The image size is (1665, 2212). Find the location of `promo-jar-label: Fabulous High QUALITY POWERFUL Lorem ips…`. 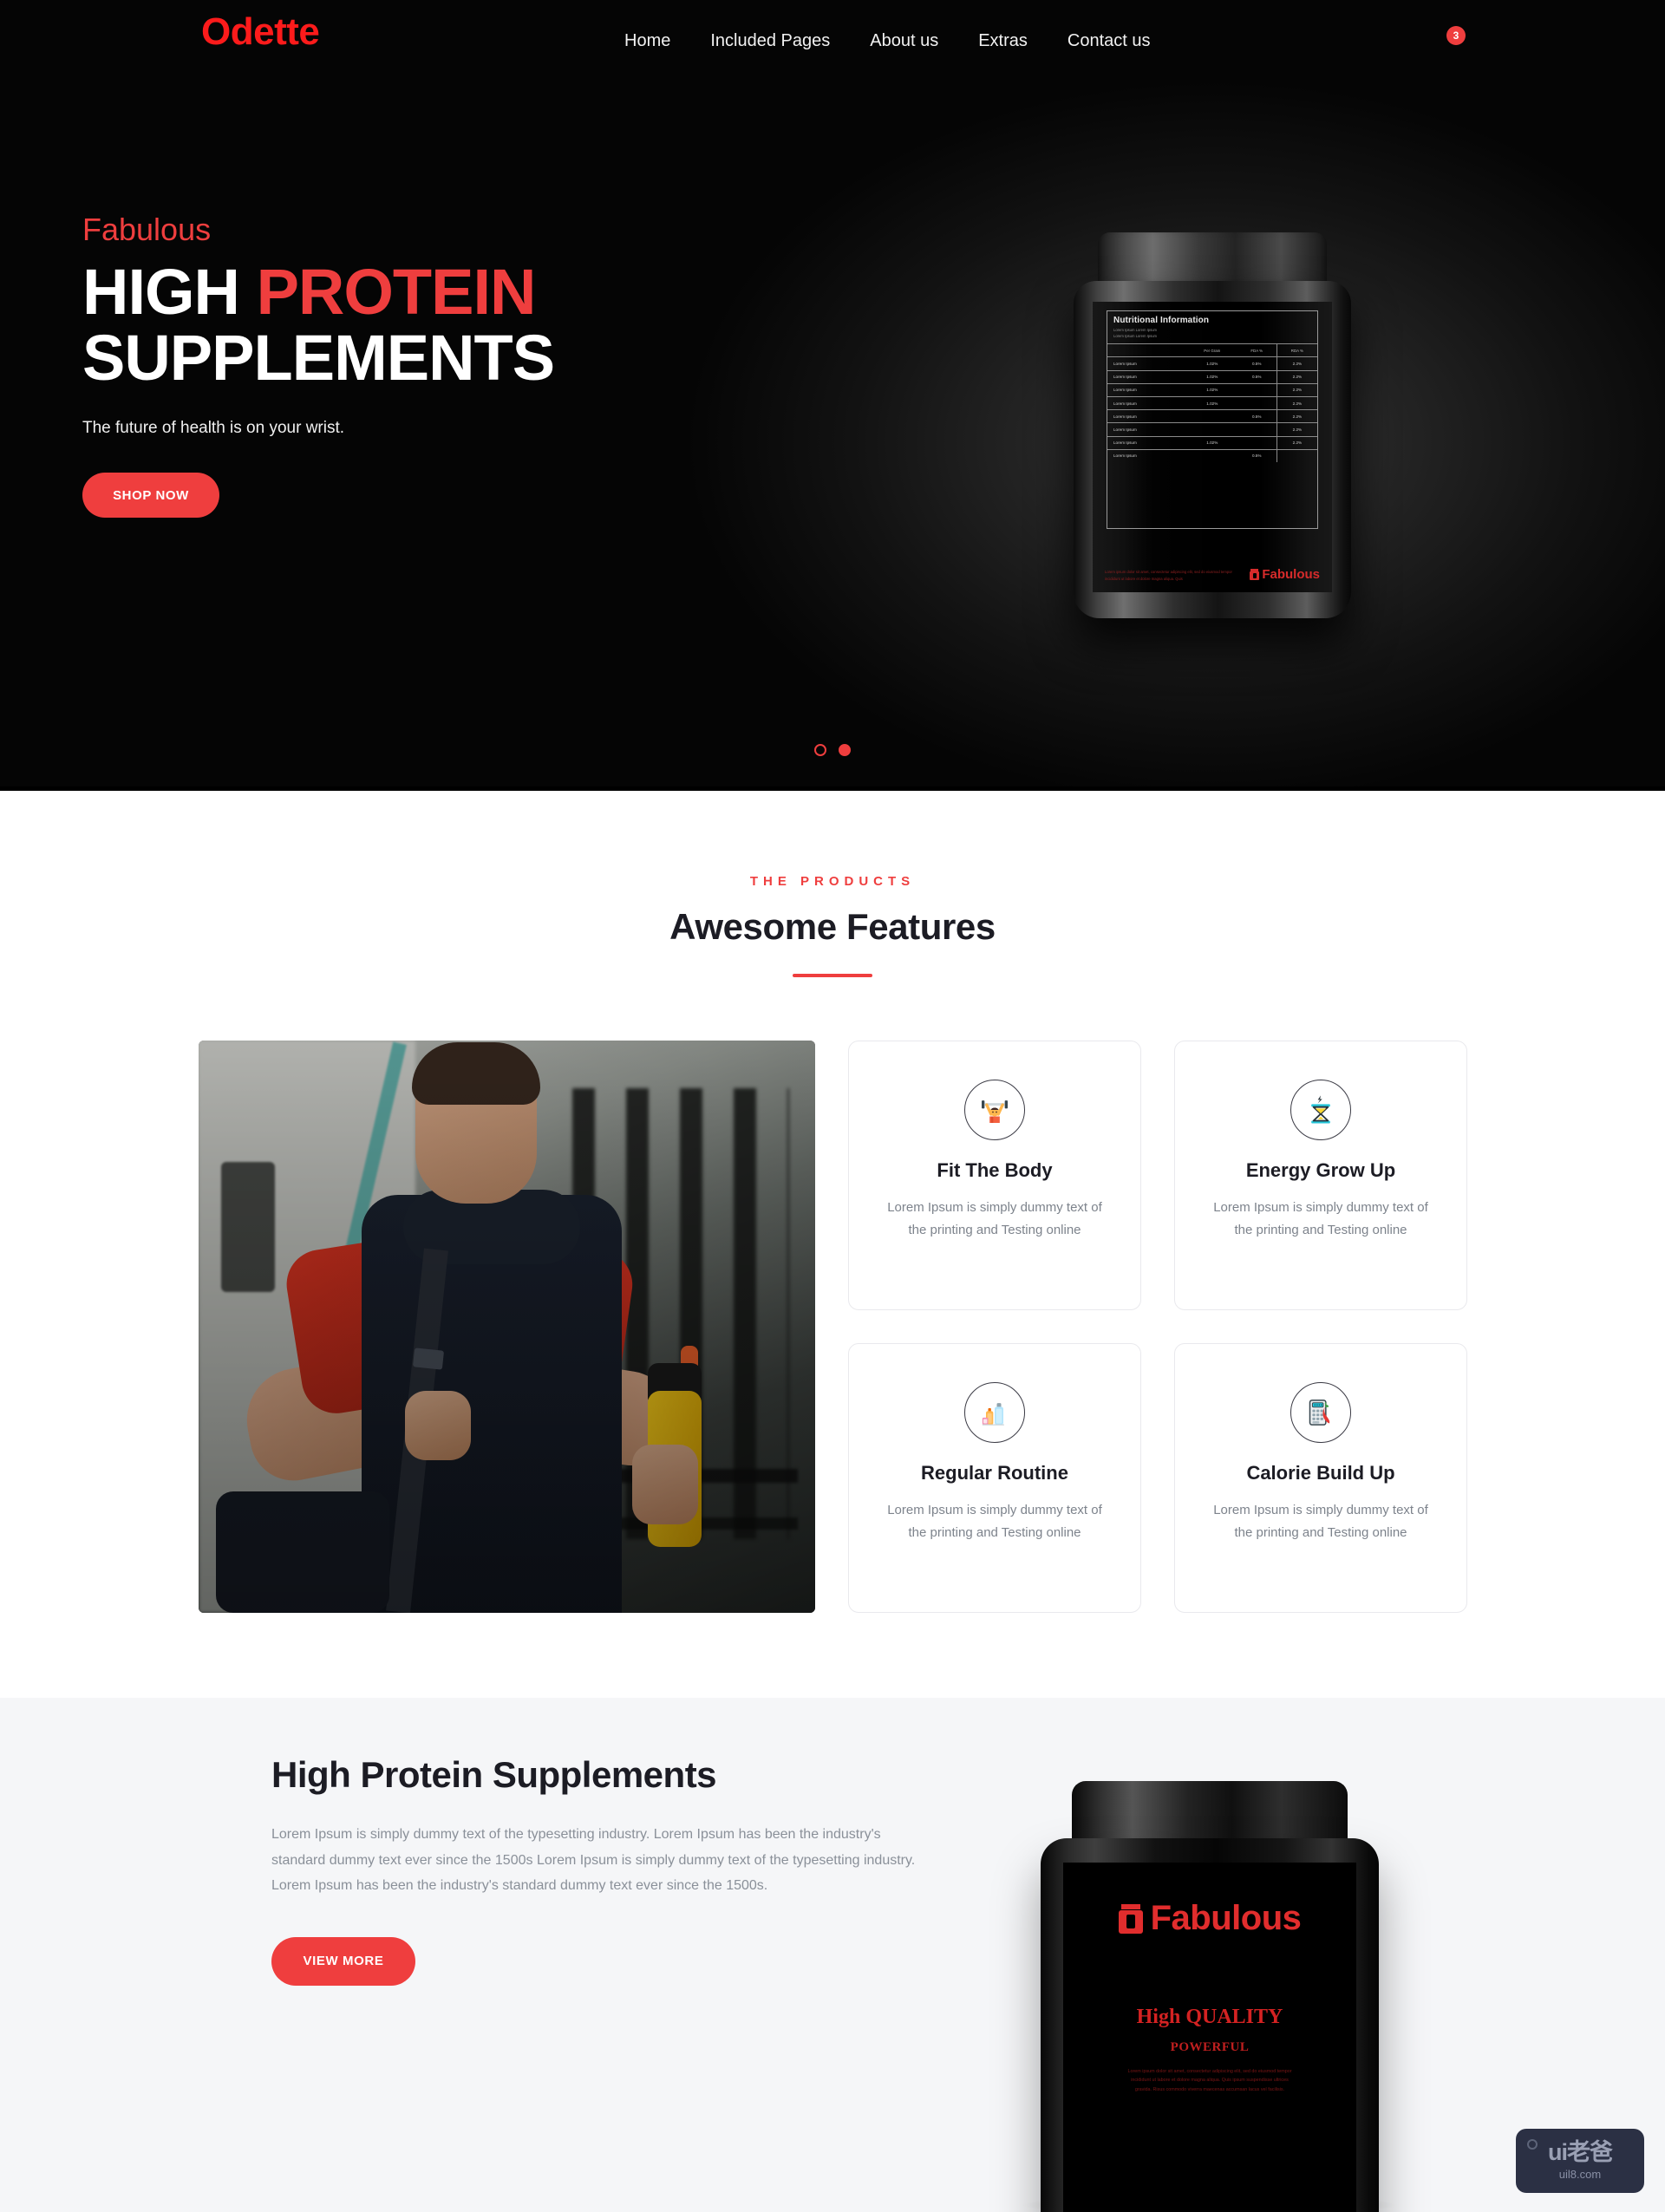

promo-jar-label: Fabulous High QUALITY POWERFUL Lorem ips… is located at coordinates (1209, 2037).